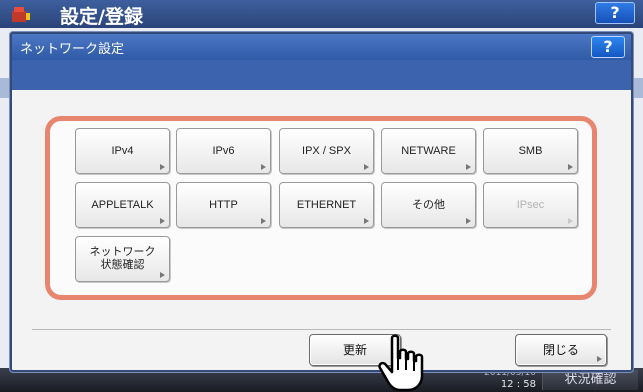  Describe the element at coordinates (608, 47) in the screenshot. I see `dialog-help-button: ?` at that location.